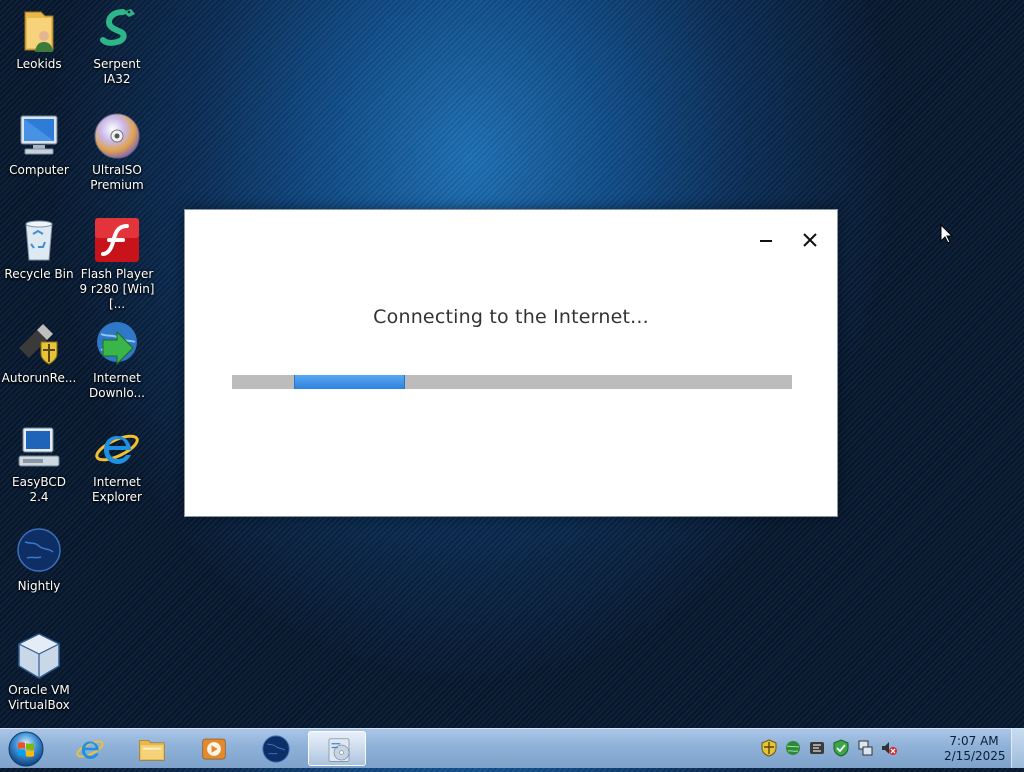 This screenshot has width=1024, height=772. I want to click on close-button, so click(810, 240).